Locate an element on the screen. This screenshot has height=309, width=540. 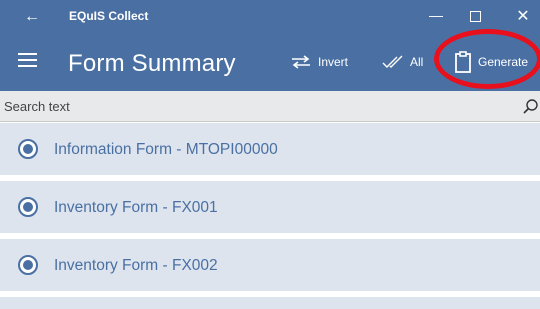
invert-button: Invert is located at coordinates (319, 62).